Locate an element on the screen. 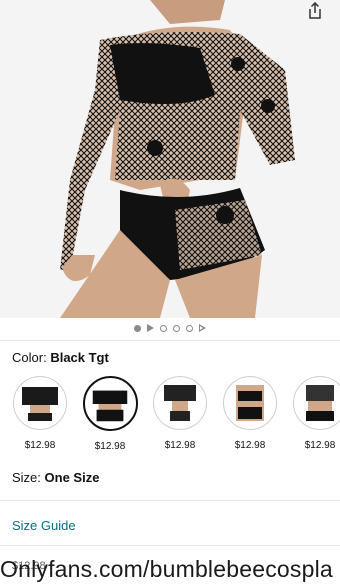 This screenshot has height=588, width=340. size-guide-link: Size Guide is located at coordinates (44, 525).